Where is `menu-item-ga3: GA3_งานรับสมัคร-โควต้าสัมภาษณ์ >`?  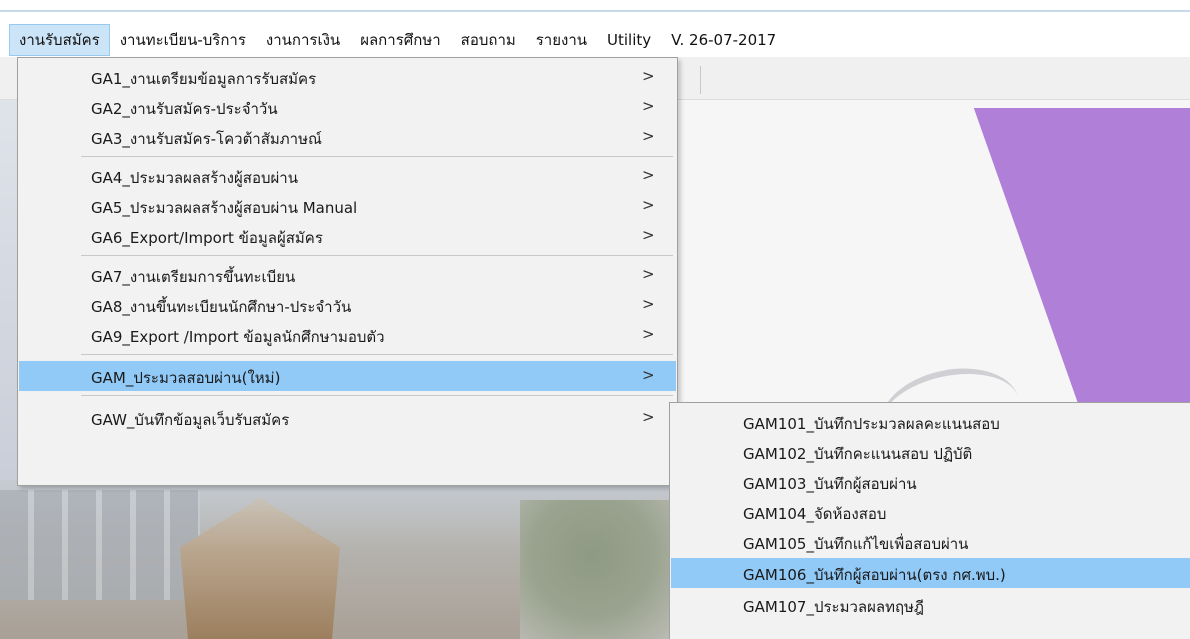 menu-item-ga3: GA3_งานรับสมัคร-โควต้าสัมภาษณ์ > is located at coordinates (347, 137).